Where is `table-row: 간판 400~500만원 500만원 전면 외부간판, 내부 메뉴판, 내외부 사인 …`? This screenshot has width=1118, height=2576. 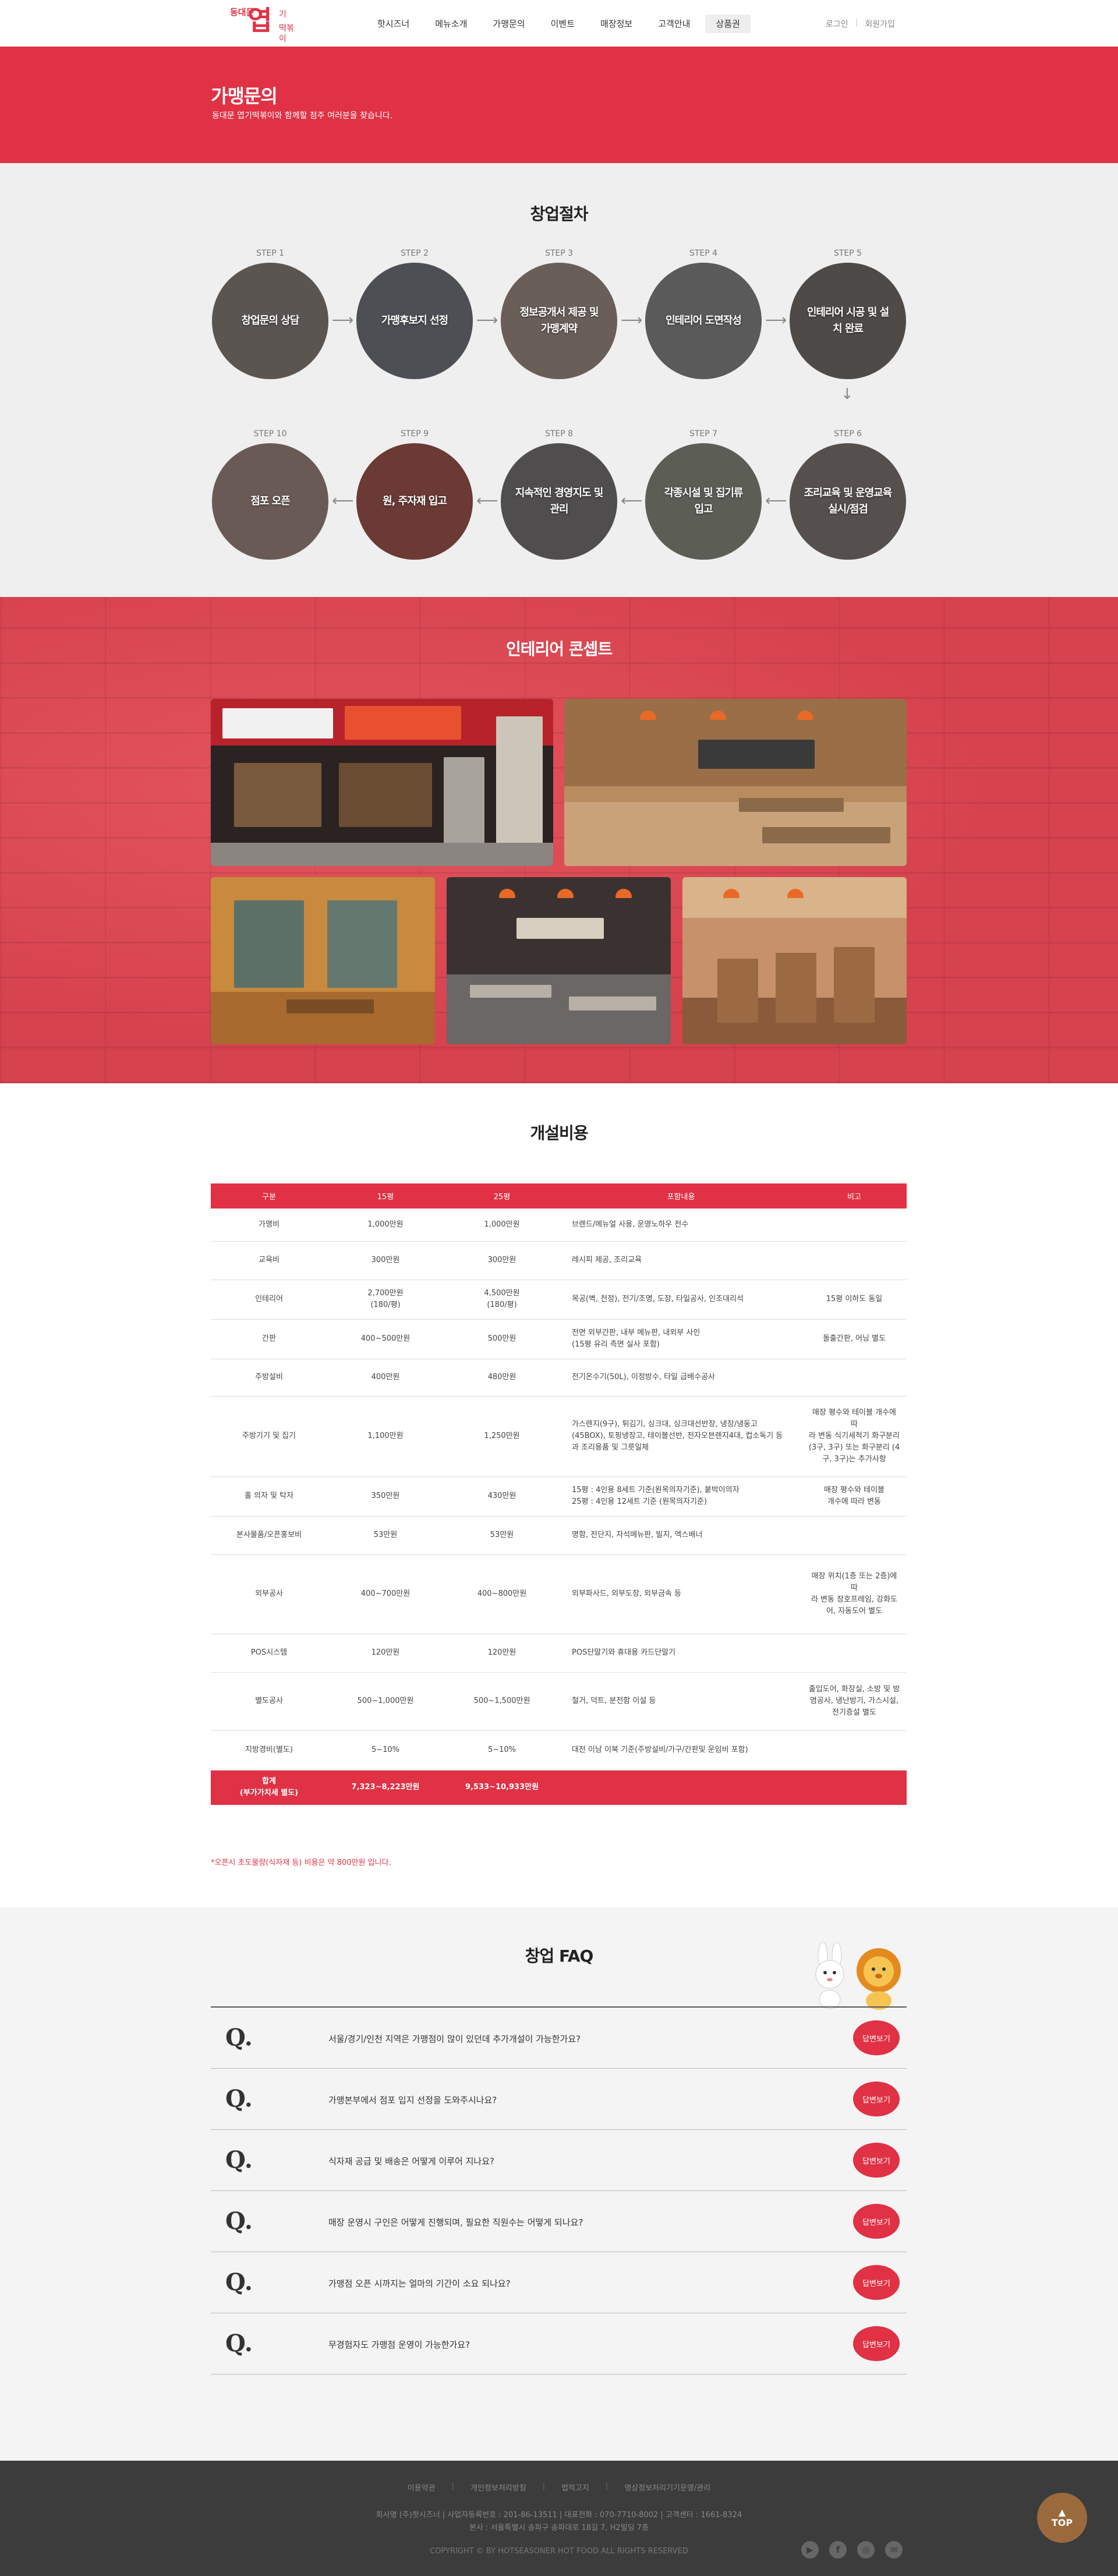
table-row: 간판 400~500만원 500만원 전면 외부간판, 내부 메뉴판, 내외부 사인 … is located at coordinates (559, 1339).